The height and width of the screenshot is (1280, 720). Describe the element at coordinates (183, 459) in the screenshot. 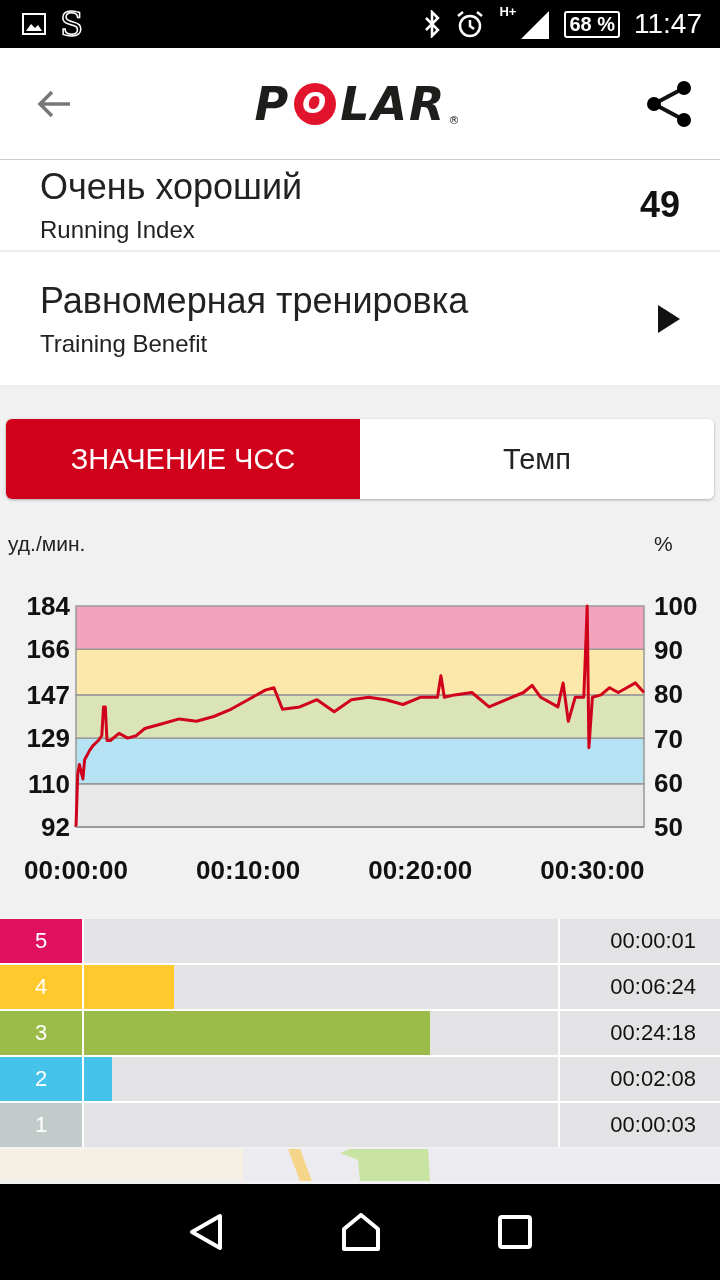

I see `chart-tab: ЗНАЧЕНИЕ ЧСС` at that location.